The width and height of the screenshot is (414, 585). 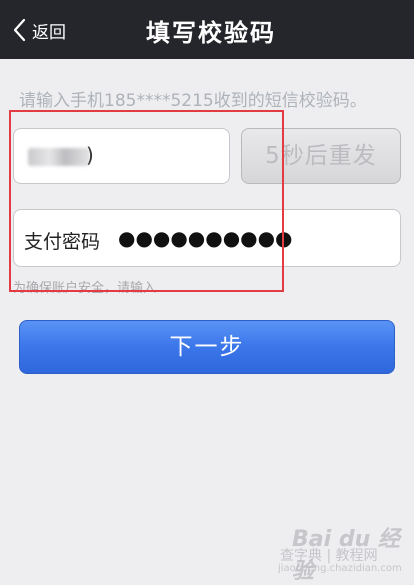 What do you see at coordinates (329, 556) in the screenshot?
I see `watermark-site-text: 查字典 | 教程网` at bounding box center [329, 556].